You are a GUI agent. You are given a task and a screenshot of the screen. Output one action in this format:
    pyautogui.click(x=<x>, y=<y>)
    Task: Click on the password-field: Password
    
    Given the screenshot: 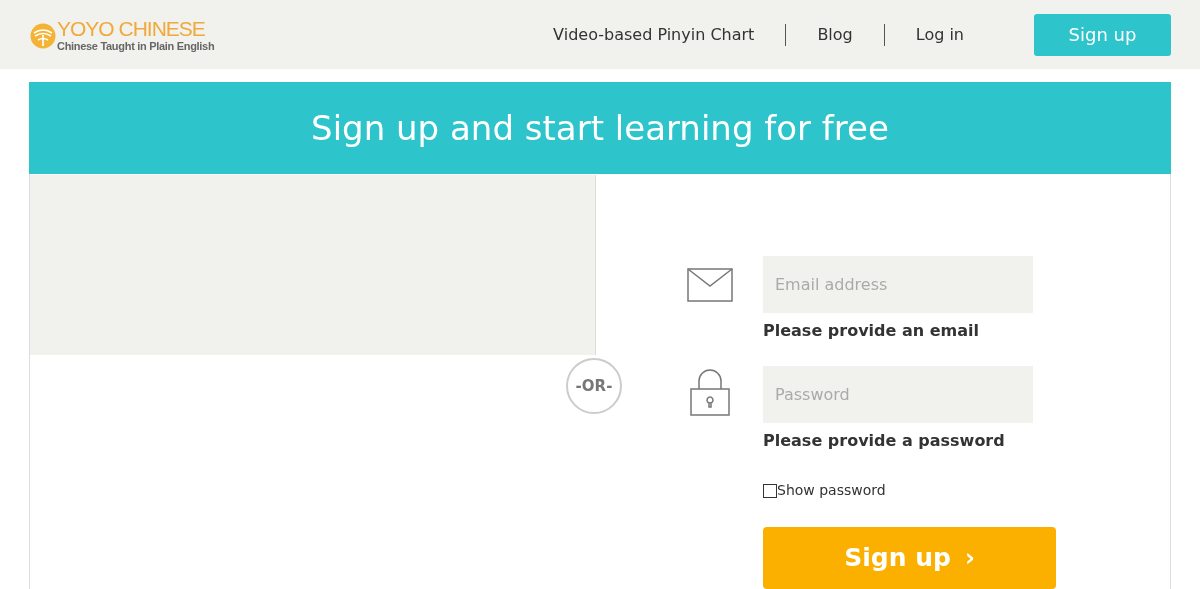 What is the action you would take?
    pyautogui.click(x=898, y=394)
    